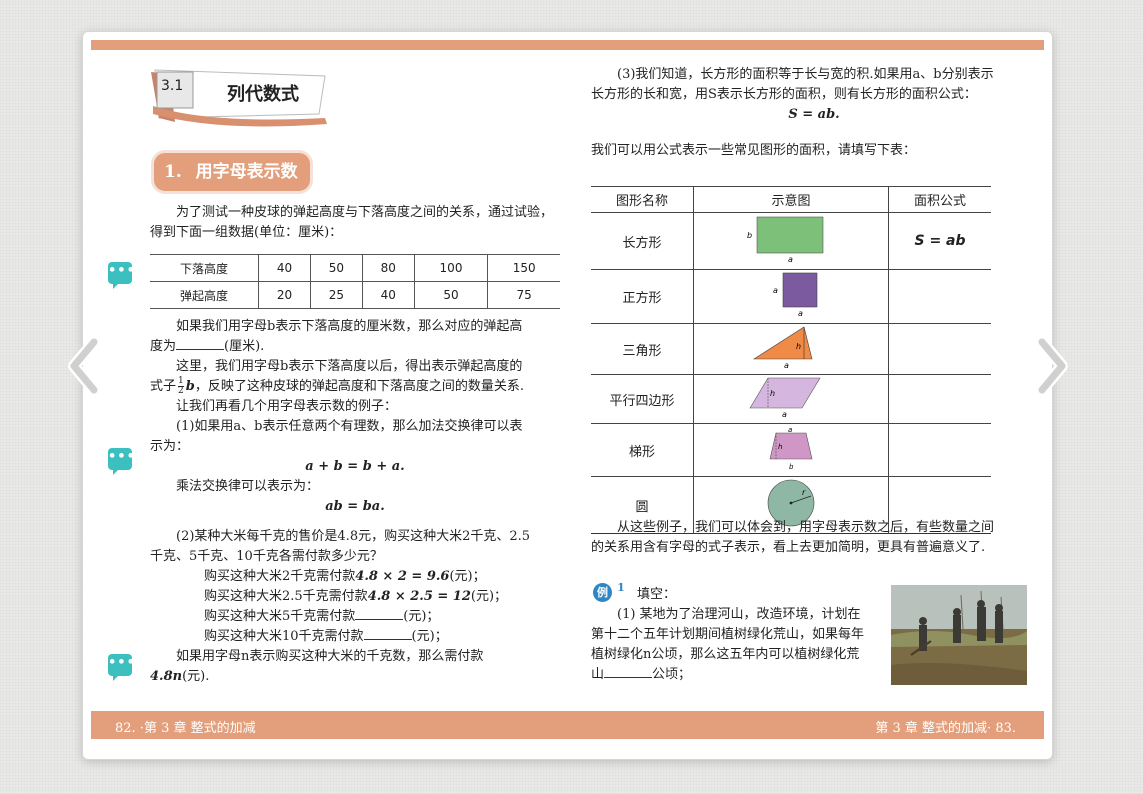  I want to click on paragraph: 购买这种大米2.5千克需付款4.8 × 2.5 = 12(元)；, so click(355, 597).